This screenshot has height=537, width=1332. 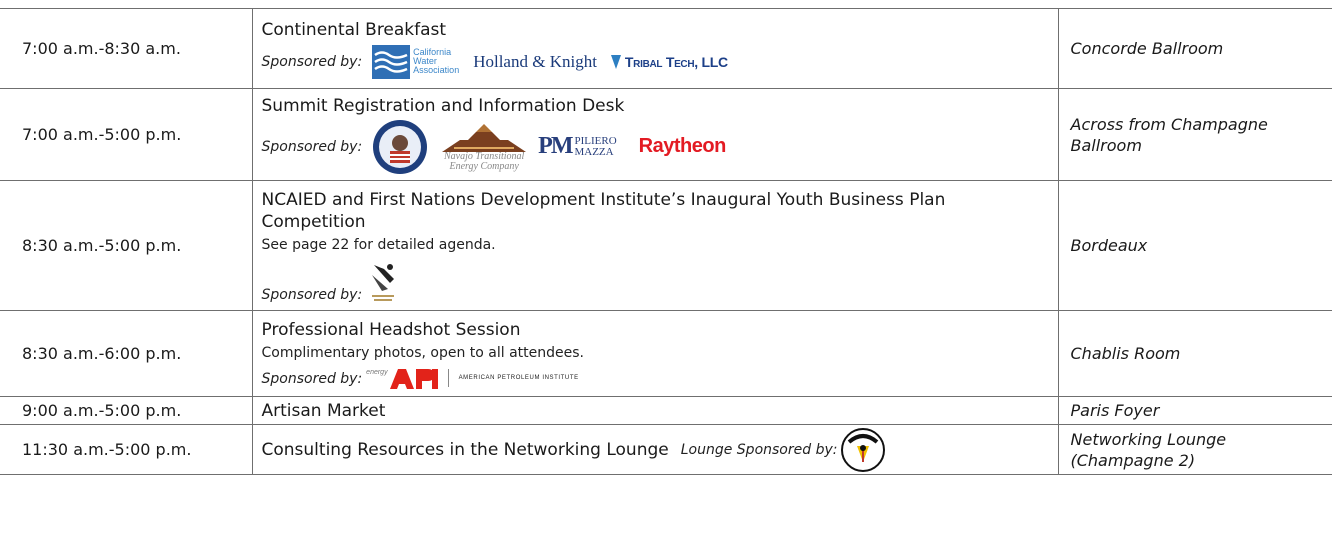 I want to click on tribal-tech-logo: Tribal Tech, LLC, so click(x=669, y=61).